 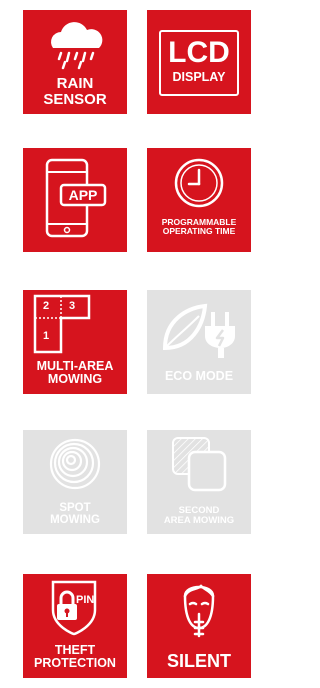 What do you see at coordinates (199, 626) in the screenshot?
I see `feature-silent: SILENT` at bounding box center [199, 626].